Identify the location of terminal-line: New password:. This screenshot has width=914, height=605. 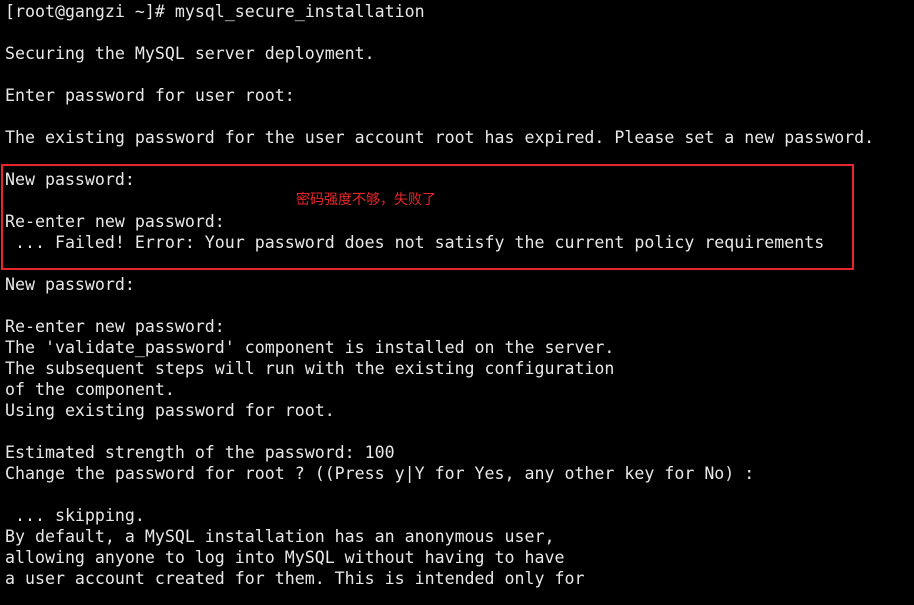
(70, 284).